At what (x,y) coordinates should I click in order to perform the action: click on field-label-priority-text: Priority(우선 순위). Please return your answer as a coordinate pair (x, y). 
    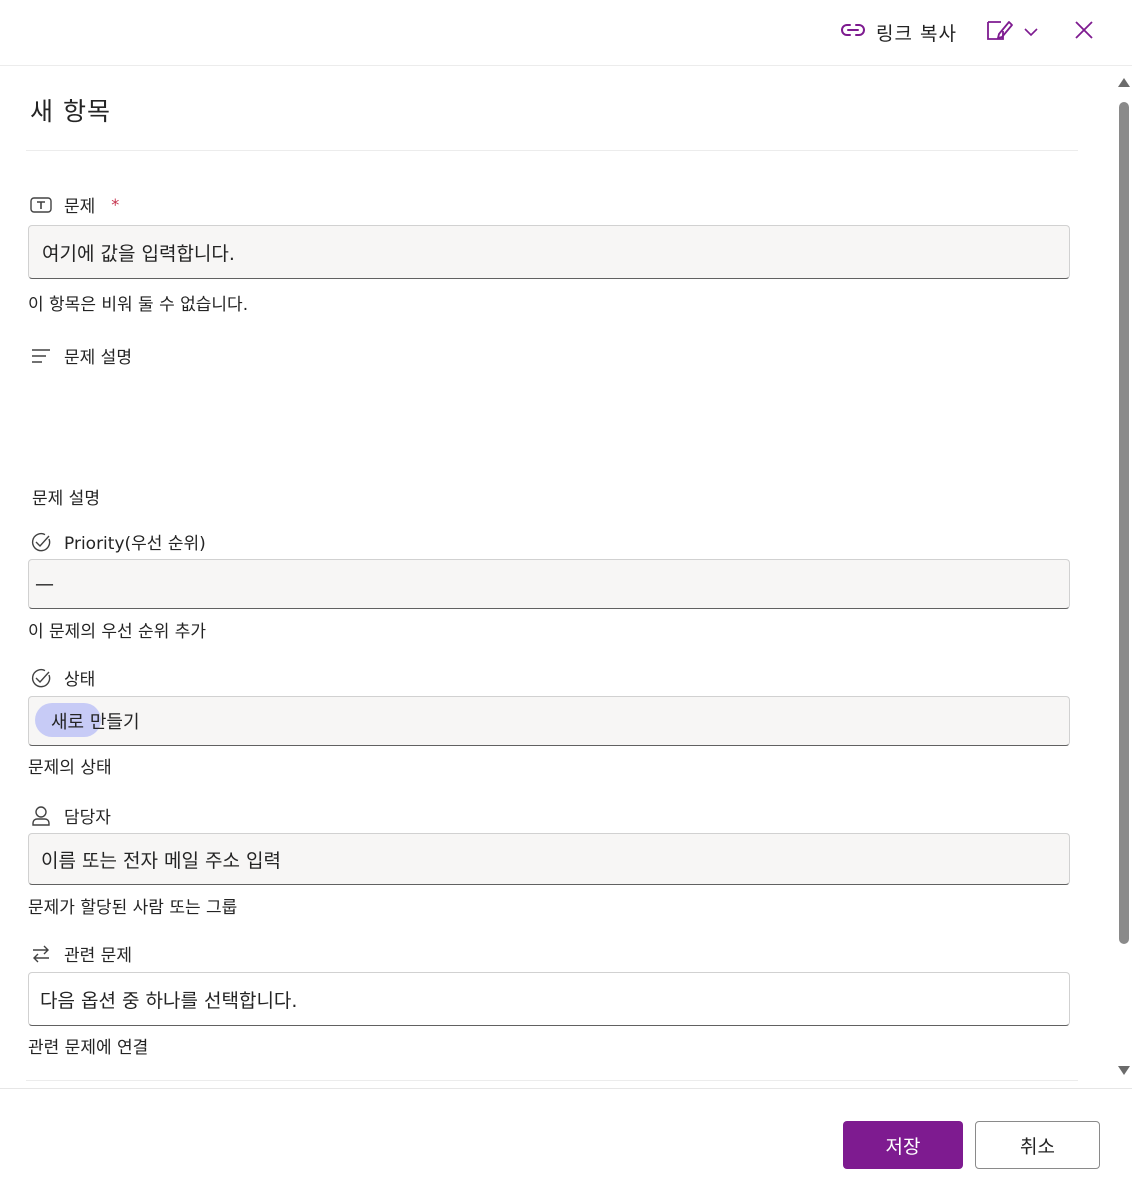
    Looking at the image, I should click on (135, 544).